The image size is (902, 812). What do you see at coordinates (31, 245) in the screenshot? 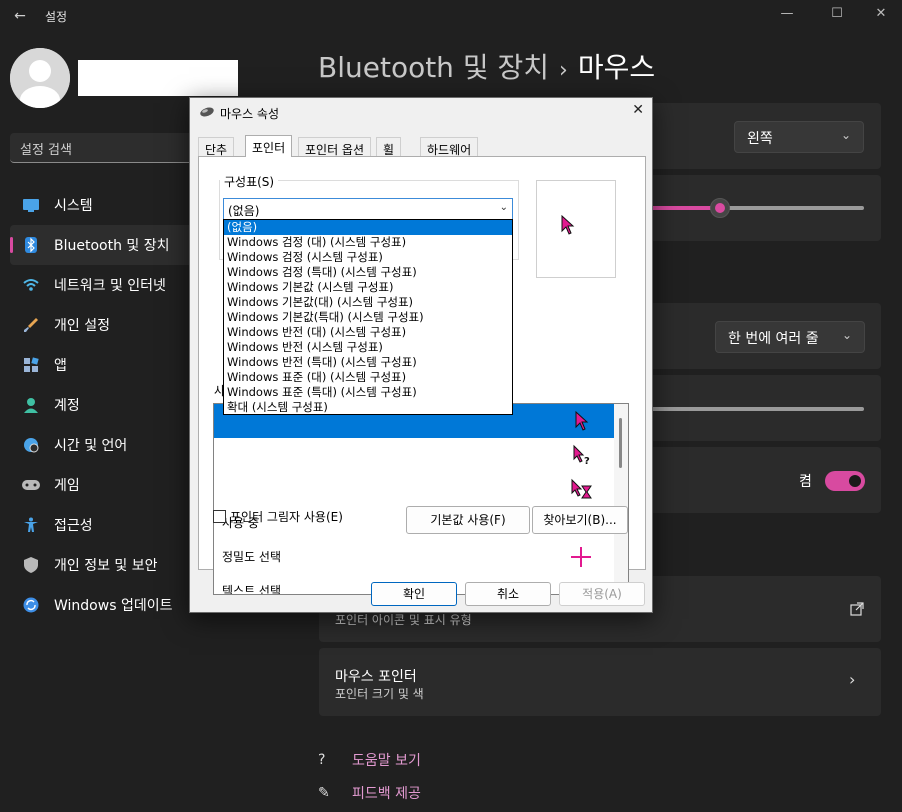
I see `bluetooth-icon` at bounding box center [31, 245].